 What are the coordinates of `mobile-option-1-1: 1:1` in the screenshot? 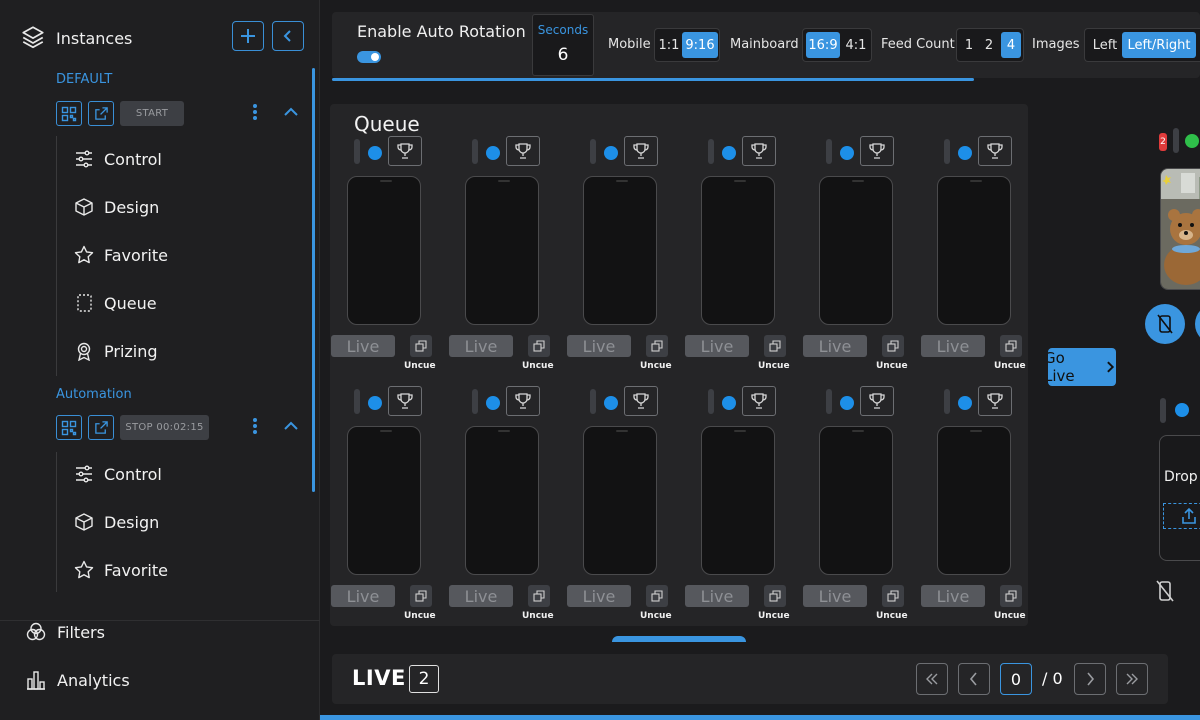 It's located at (669, 45).